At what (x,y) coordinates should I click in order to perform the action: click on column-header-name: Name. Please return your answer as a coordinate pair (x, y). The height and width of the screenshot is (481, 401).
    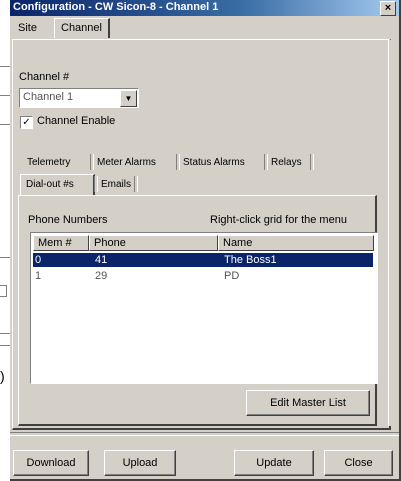
    Looking at the image, I should click on (296, 243).